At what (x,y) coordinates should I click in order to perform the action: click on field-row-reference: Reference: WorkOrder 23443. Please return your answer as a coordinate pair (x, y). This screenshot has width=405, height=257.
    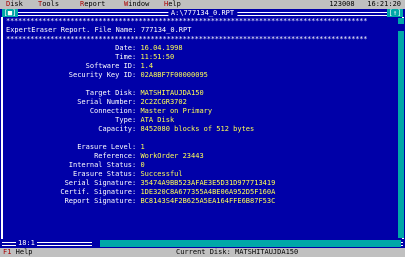
    Looking at the image, I should click on (202, 156).